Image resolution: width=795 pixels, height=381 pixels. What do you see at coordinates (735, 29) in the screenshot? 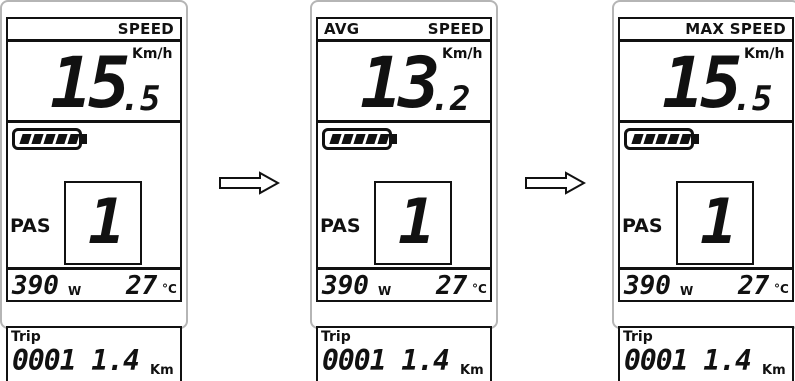
I see `header-right-label: MAX SPEED` at bounding box center [735, 29].